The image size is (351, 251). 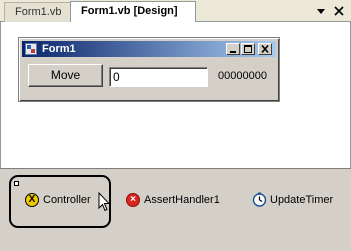 I want to click on document-tab-strip: Form1.vb Form1.vb [Design], so click(x=175, y=11).